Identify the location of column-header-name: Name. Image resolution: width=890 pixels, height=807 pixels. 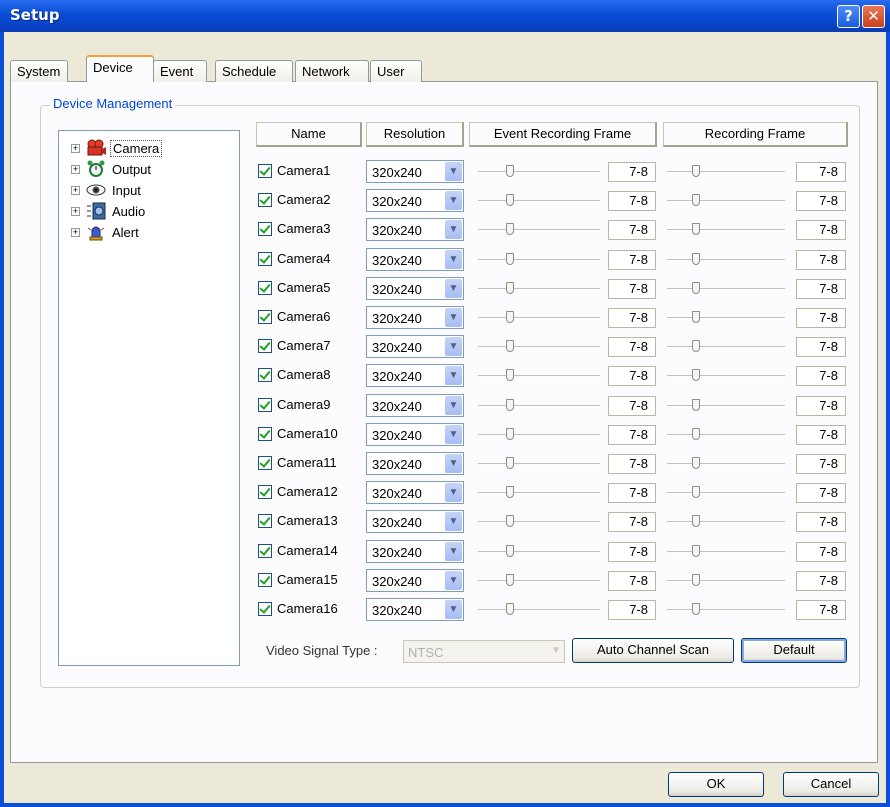
(309, 134).